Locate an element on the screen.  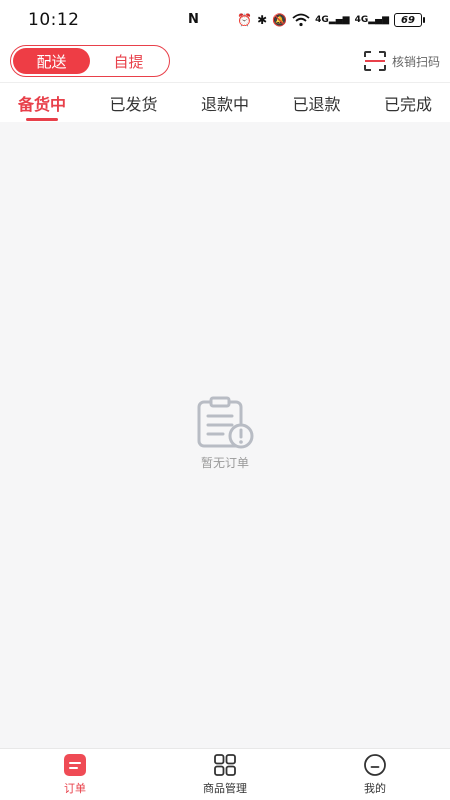
empty-state: 暂无订单 is located at coordinates (225, 433).